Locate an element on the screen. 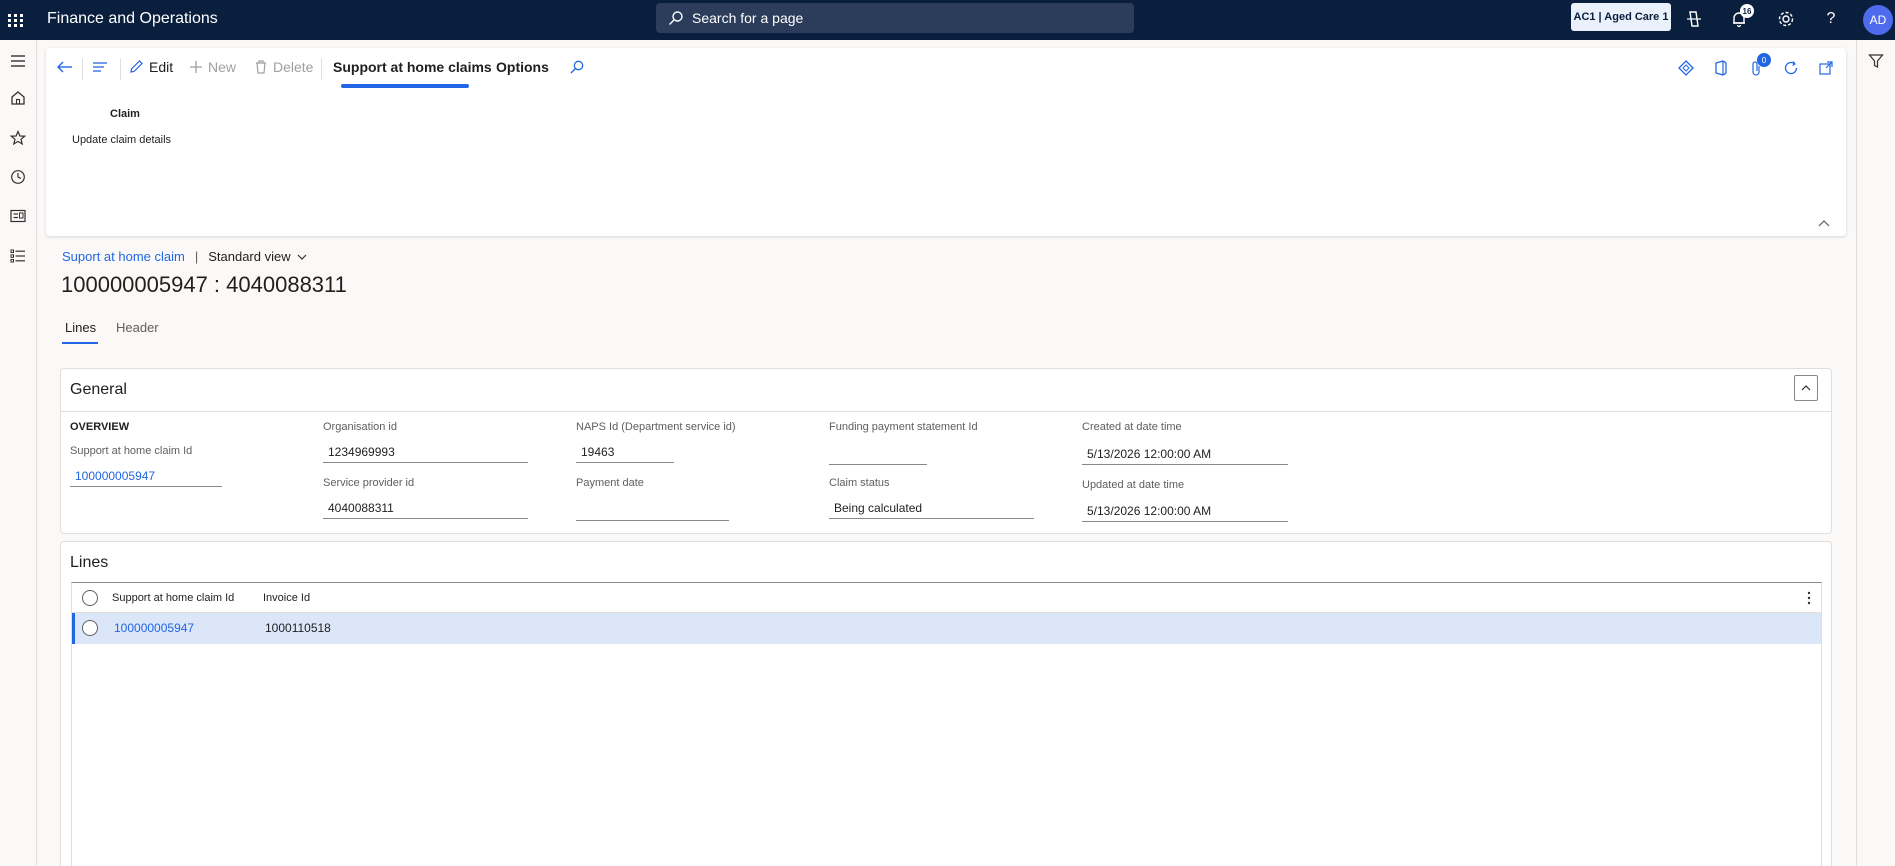  plus-icon is located at coordinates (196, 67).